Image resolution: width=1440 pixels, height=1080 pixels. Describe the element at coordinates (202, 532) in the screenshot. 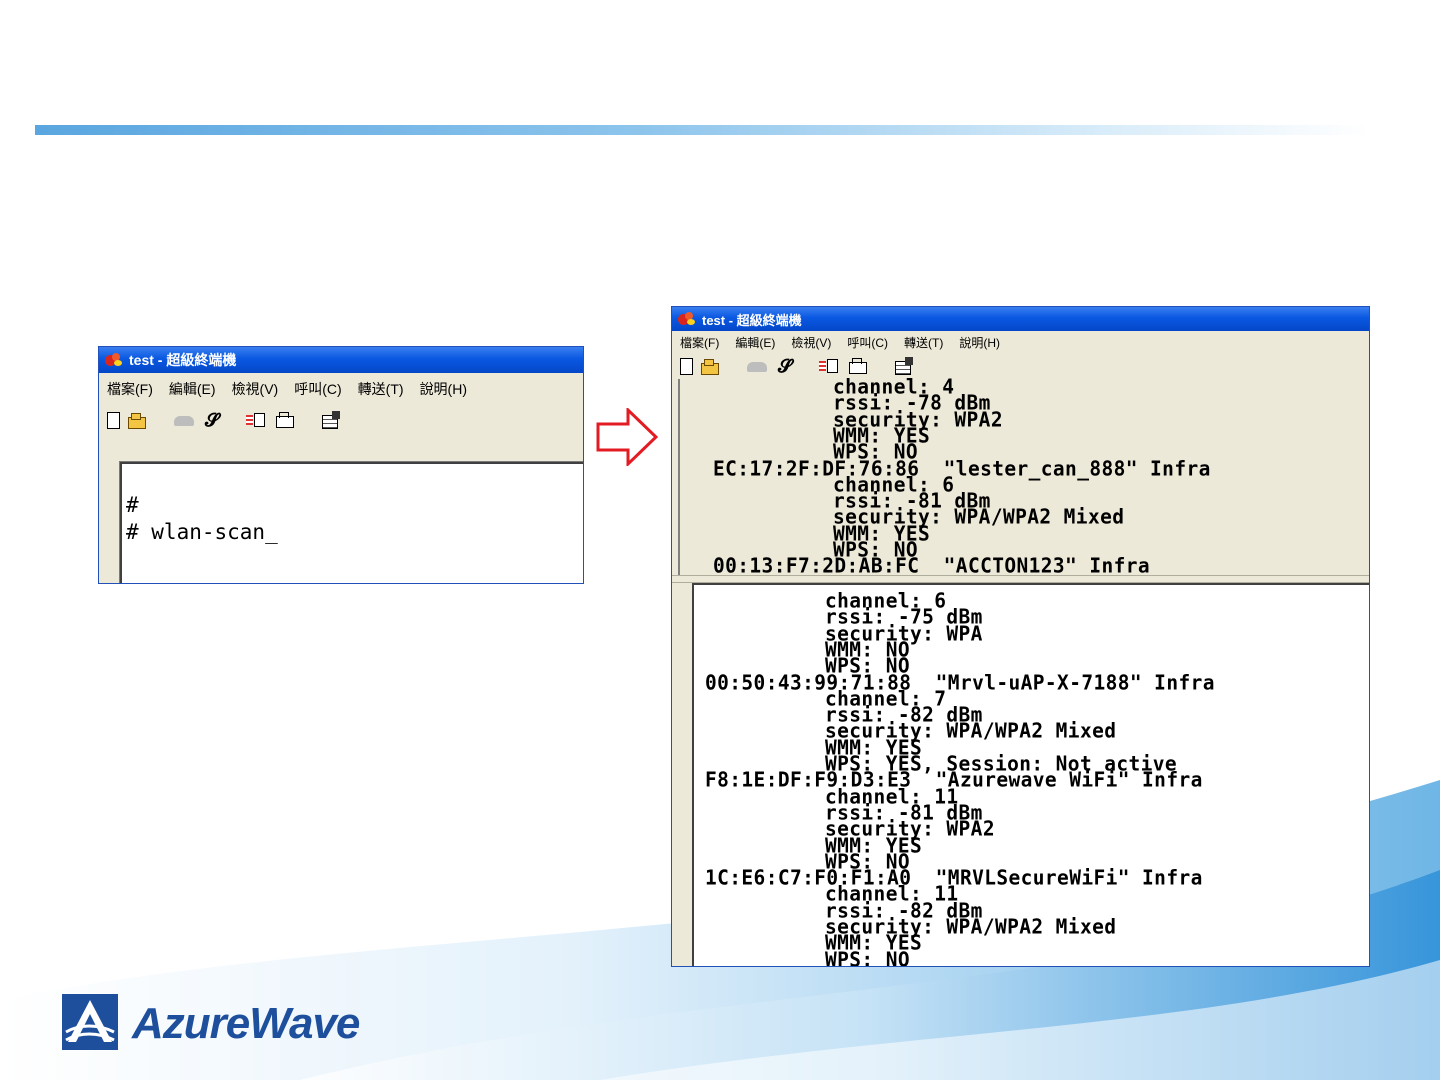

I see `terminal-line: # wlan-scan_` at that location.